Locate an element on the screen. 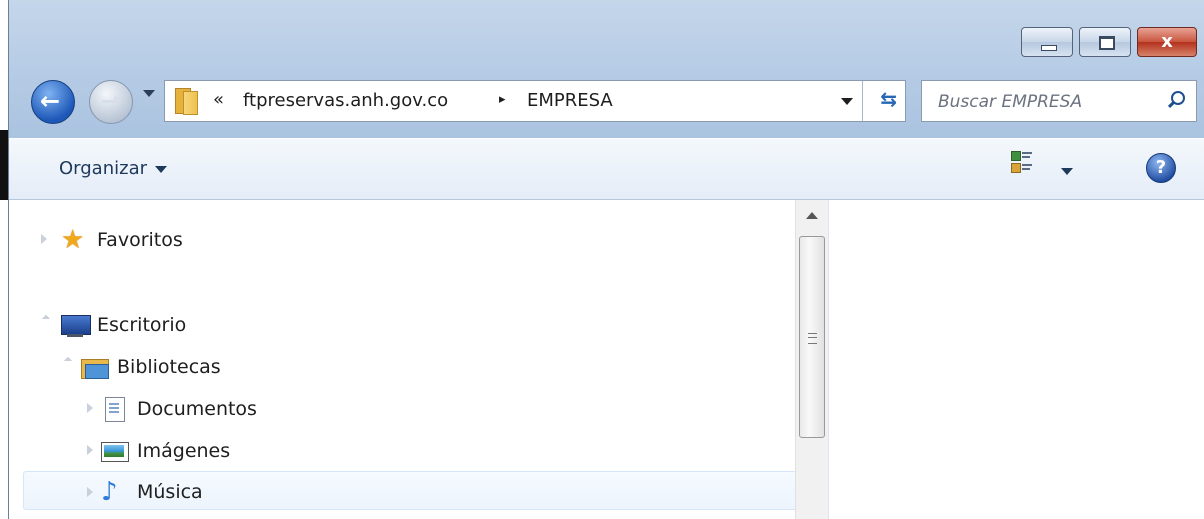 The width and height of the screenshot is (1204, 519). tree-item-escritorio: Escritorio is located at coordinates (123, 325).